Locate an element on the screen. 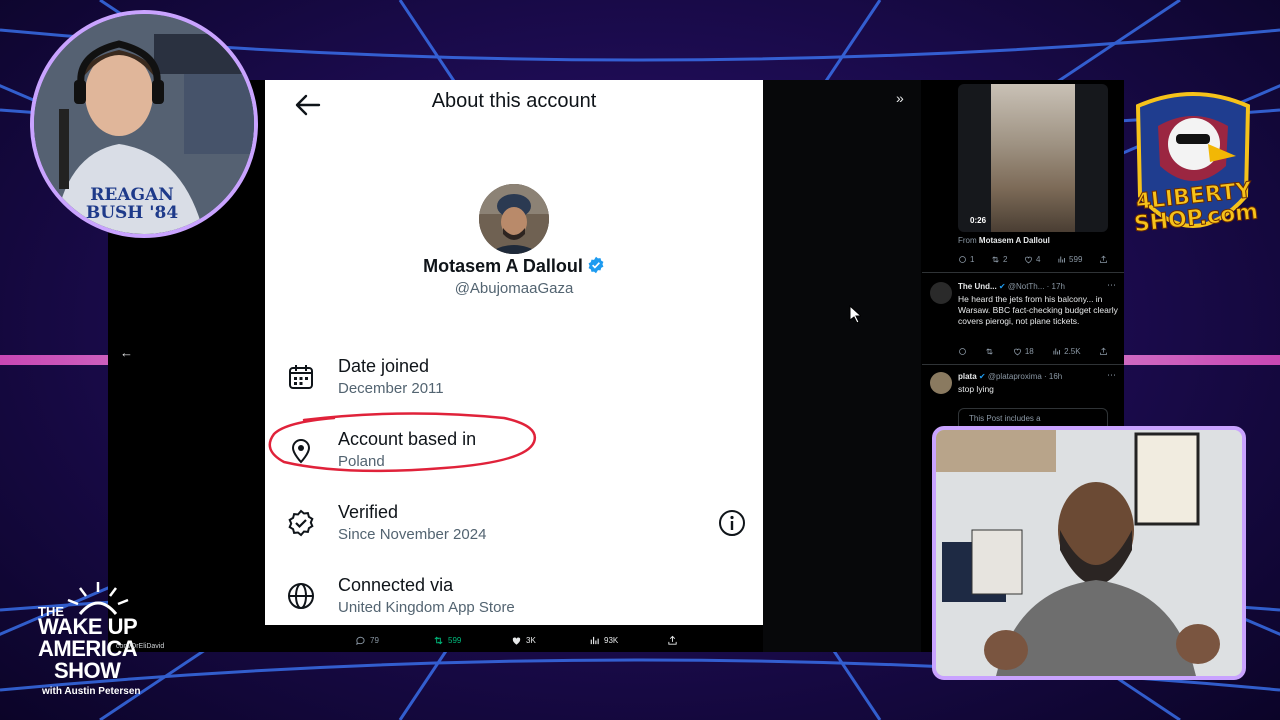  tweet1-share is located at coordinates (1103, 351).